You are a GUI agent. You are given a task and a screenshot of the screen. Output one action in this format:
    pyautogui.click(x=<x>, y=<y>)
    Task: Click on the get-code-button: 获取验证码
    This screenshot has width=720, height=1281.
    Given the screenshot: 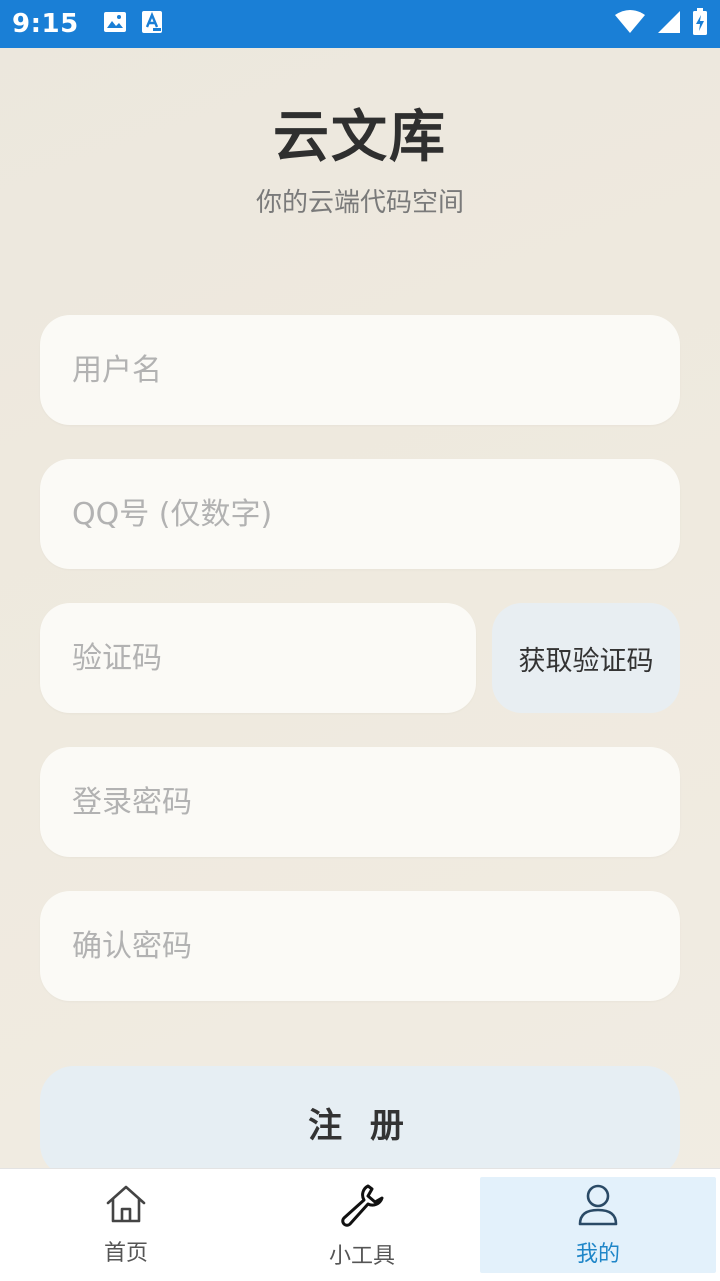 What is the action you would take?
    pyautogui.click(x=586, y=658)
    